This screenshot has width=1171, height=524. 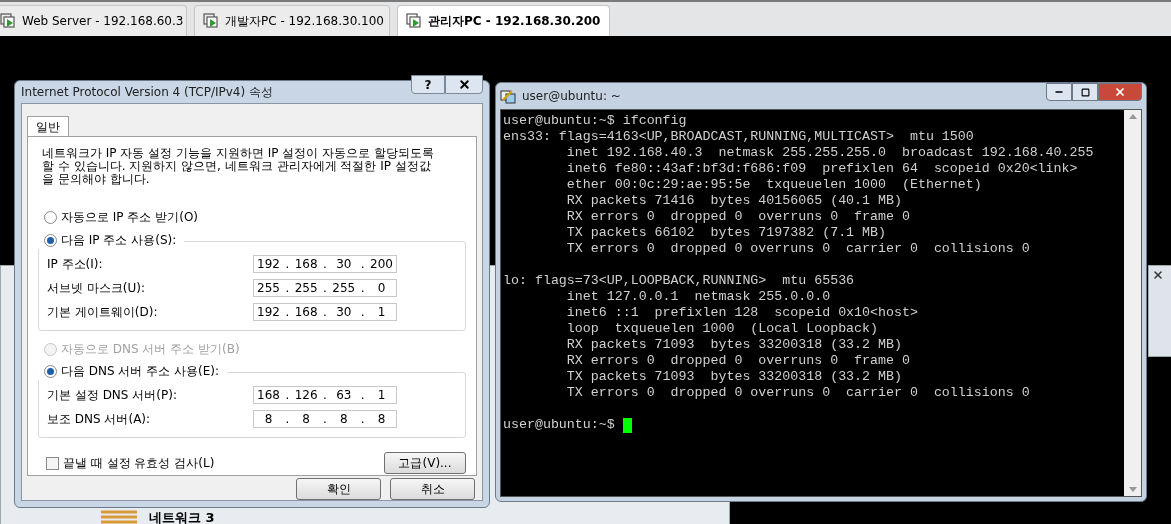 I want to click on help-button: ?, so click(x=428, y=84).